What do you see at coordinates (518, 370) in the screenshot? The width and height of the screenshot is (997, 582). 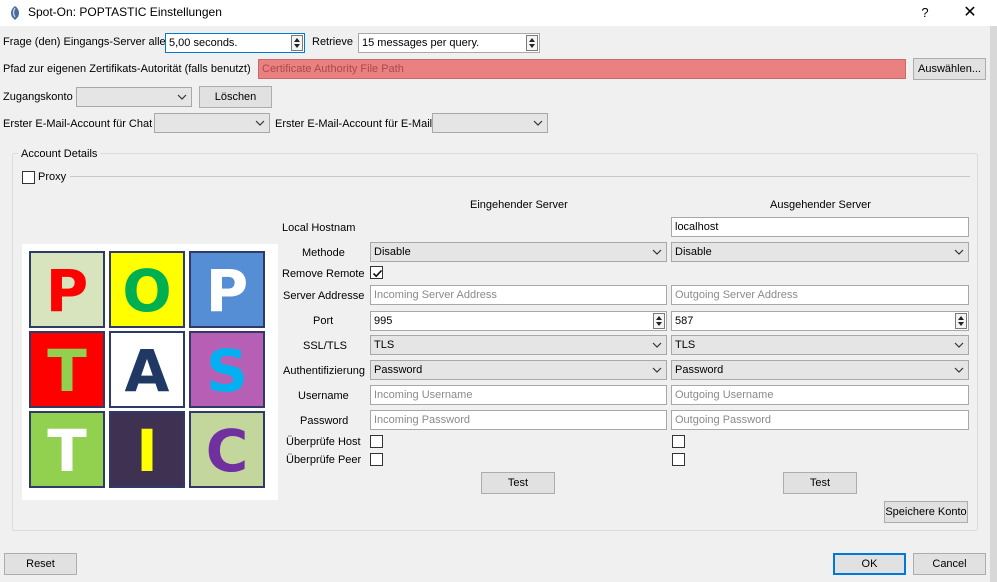 I see `incoming-auth-combo: Password` at bounding box center [518, 370].